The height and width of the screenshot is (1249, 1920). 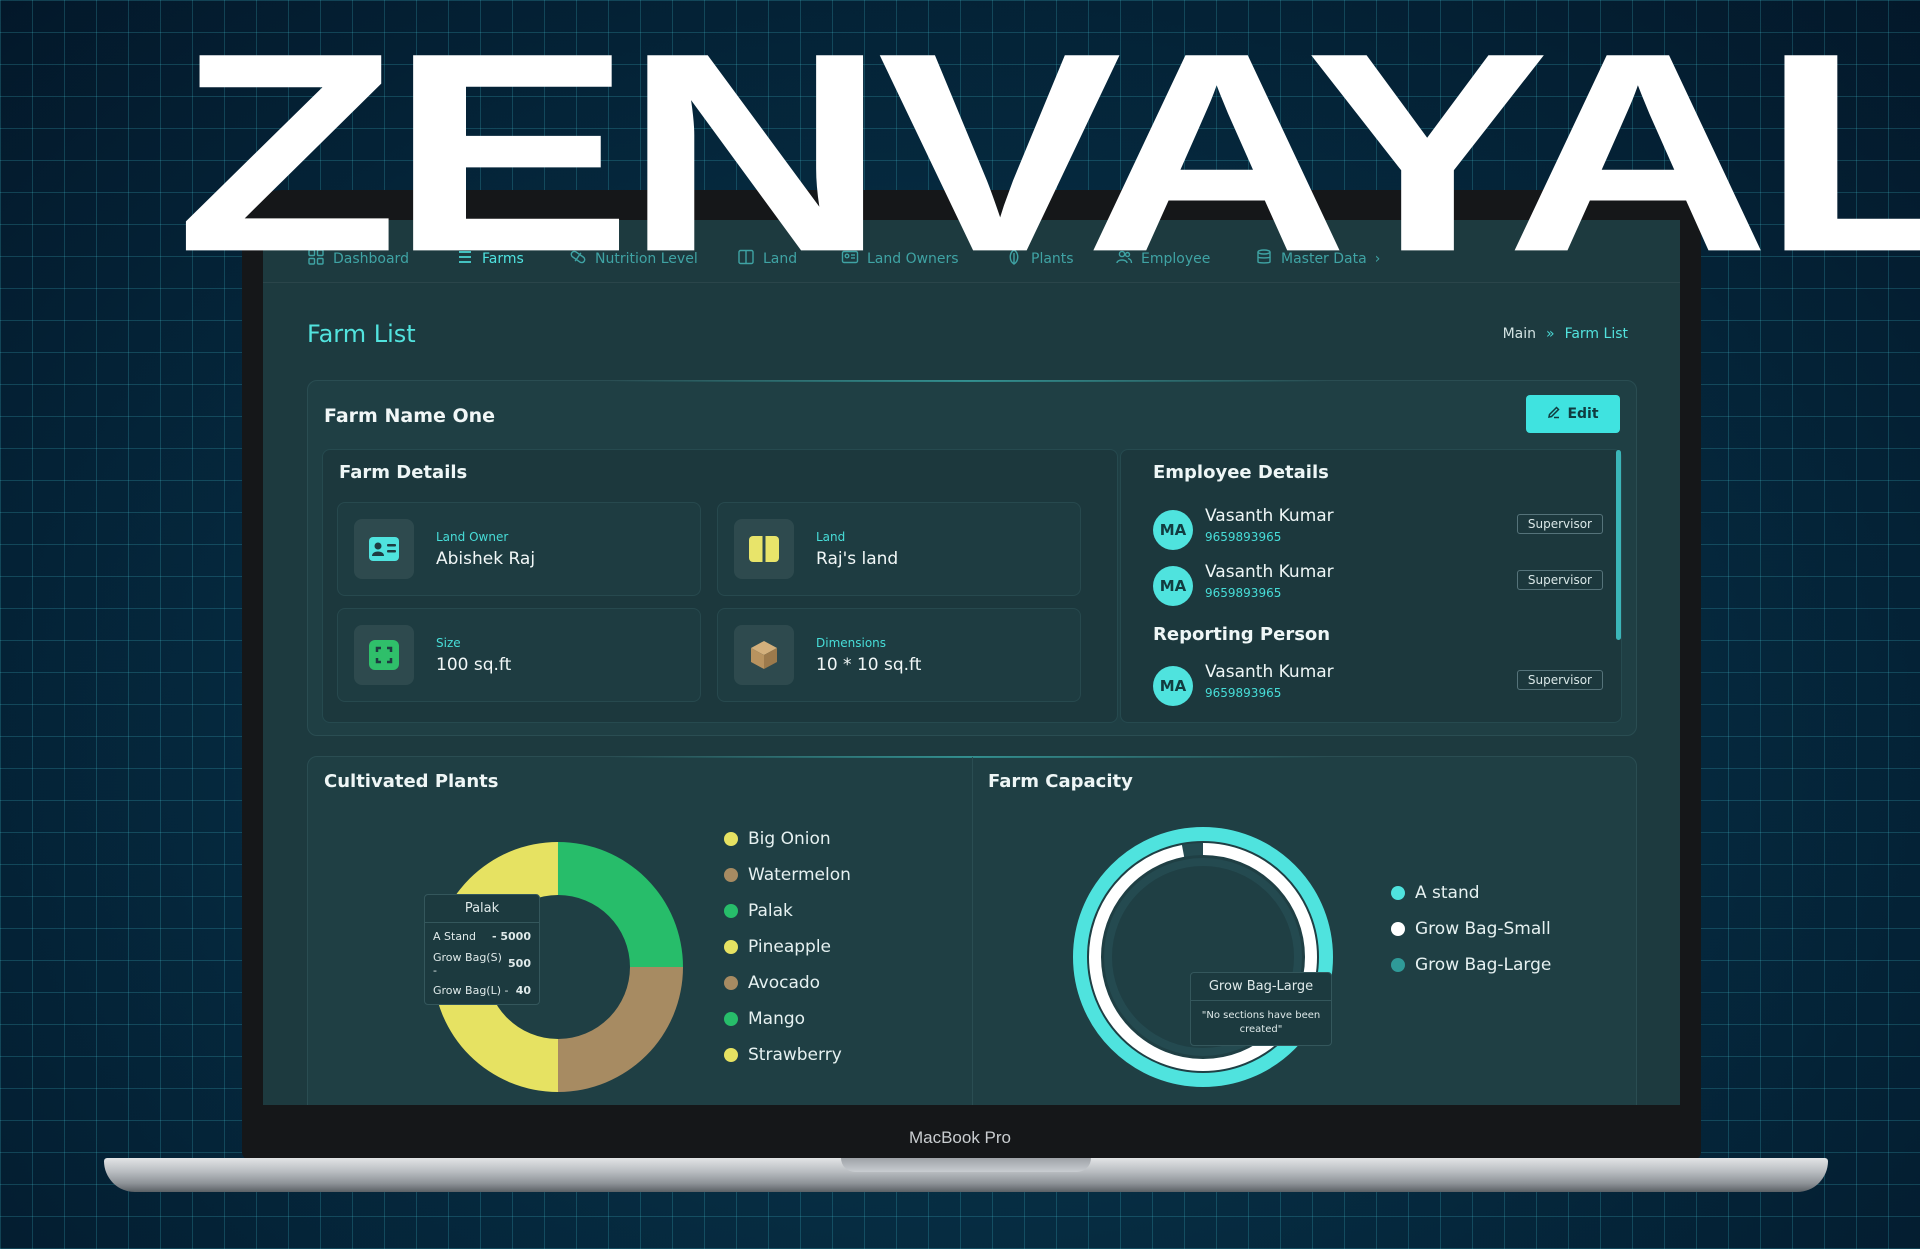 What do you see at coordinates (795, 1054) in the screenshot?
I see `legend-label: Strawberry` at bounding box center [795, 1054].